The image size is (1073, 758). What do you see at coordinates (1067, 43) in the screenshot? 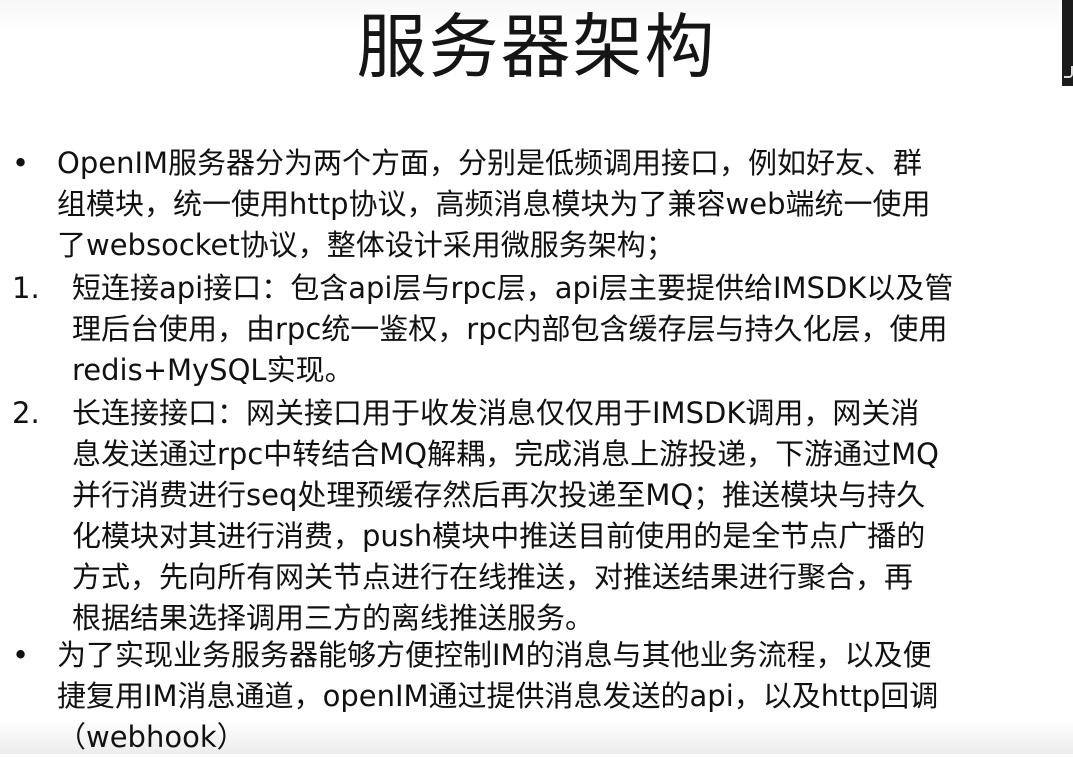
I see `window-edge-marker` at bounding box center [1067, 43].